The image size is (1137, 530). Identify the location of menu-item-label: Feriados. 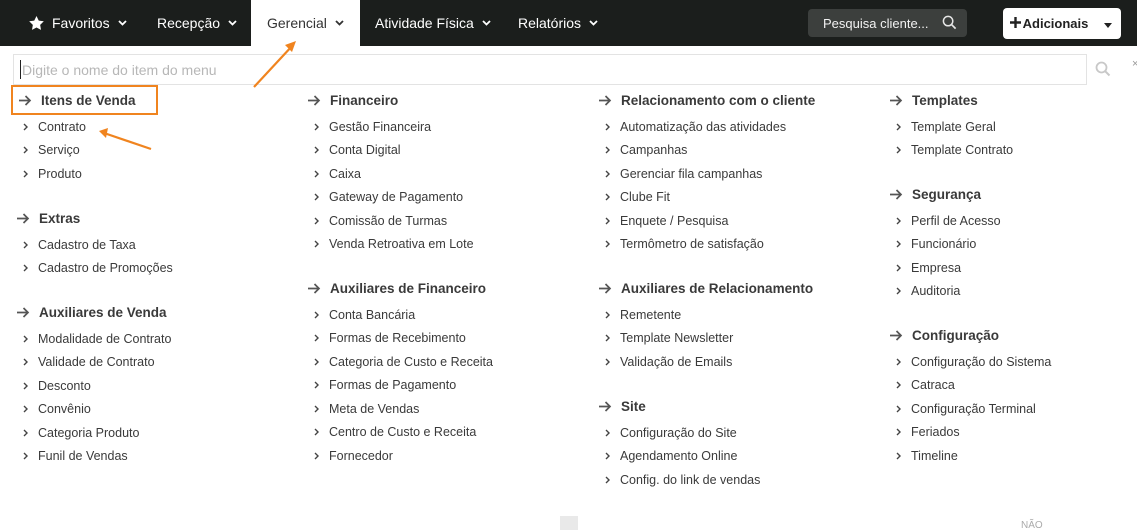
(935, 432).